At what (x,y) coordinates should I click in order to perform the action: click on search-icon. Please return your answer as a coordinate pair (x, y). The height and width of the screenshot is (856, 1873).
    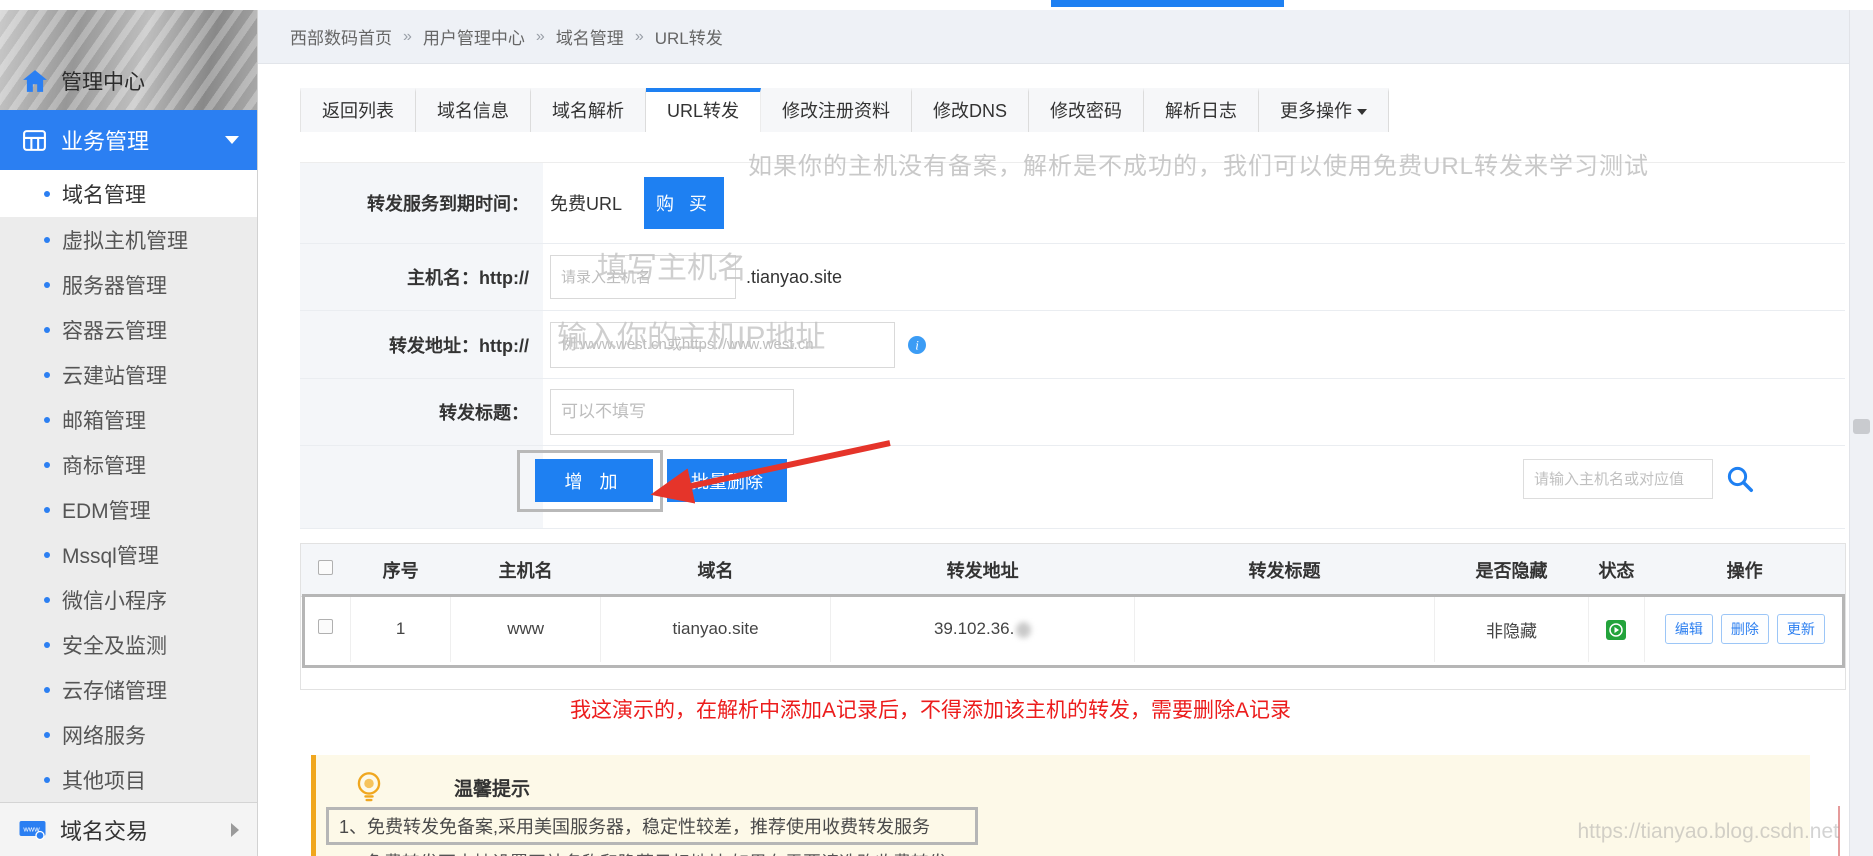
    Looking at the image, I should click on (1740, 479).